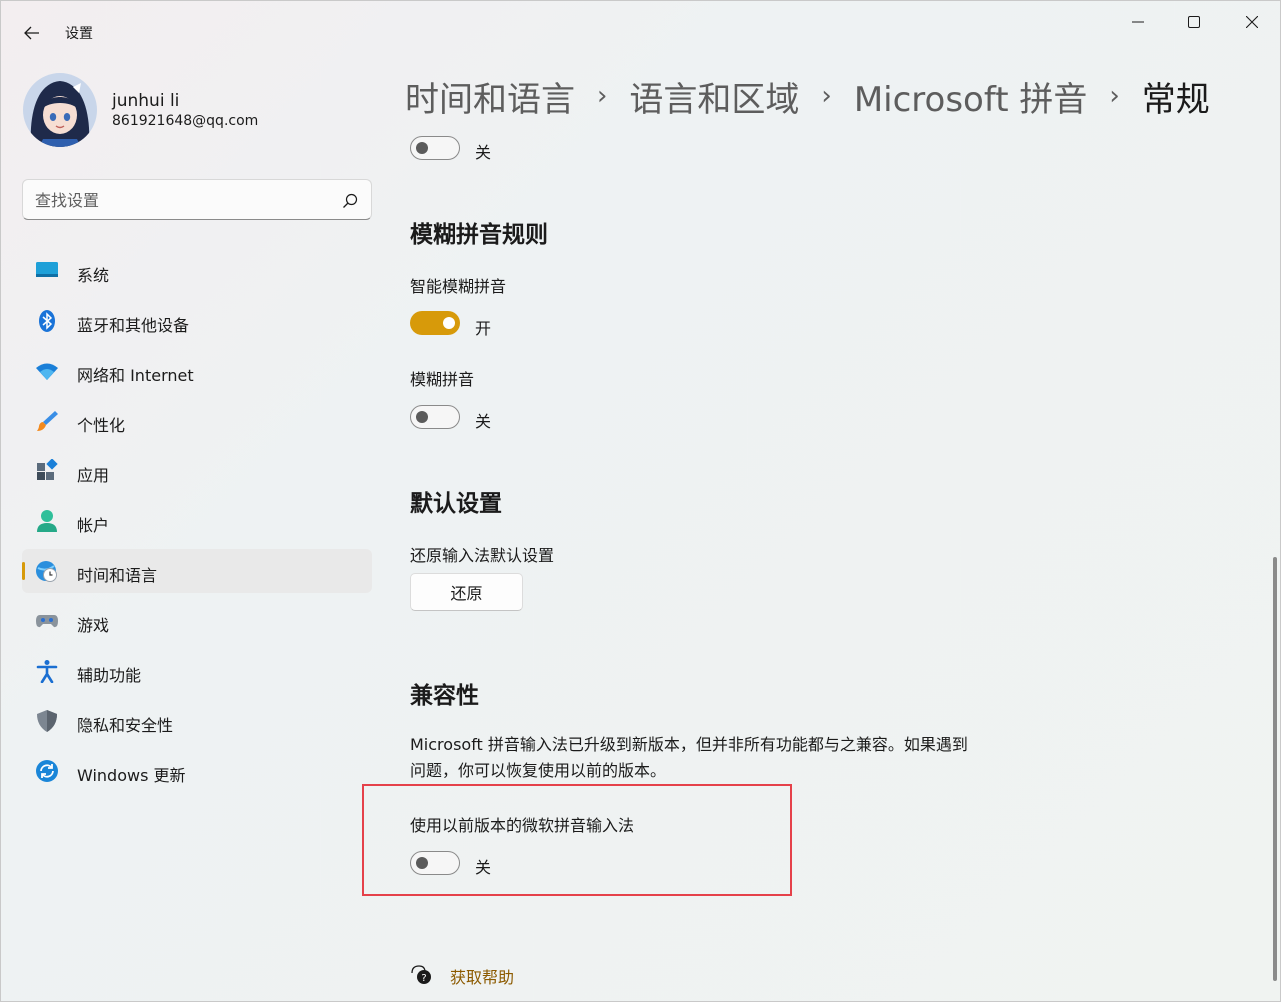 The width and height of the screenshot is (1281, 1002). Describe the element at coordinates (971, 96) in the screenshot. I see `breadcrumb-item-microsoft-pinyin: Microsoft 拼音` at that location.